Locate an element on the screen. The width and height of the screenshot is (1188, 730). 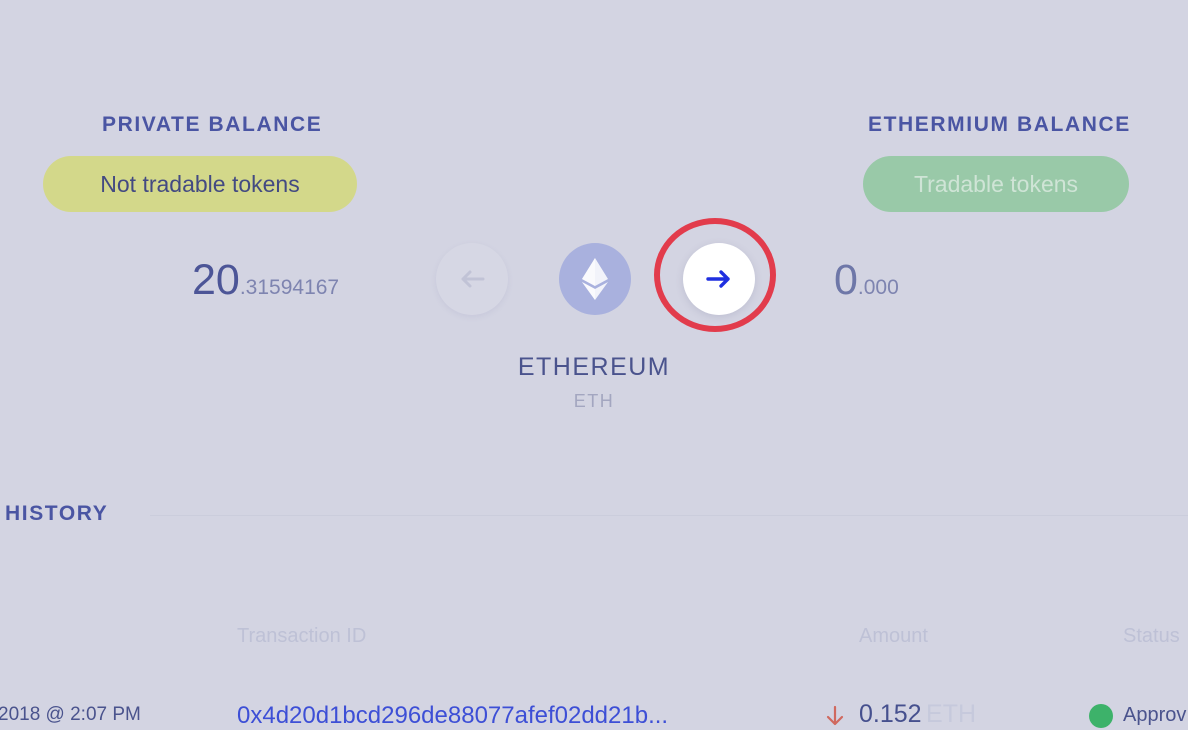
transaction-status: Approv is located at coordinates (1155, 715).